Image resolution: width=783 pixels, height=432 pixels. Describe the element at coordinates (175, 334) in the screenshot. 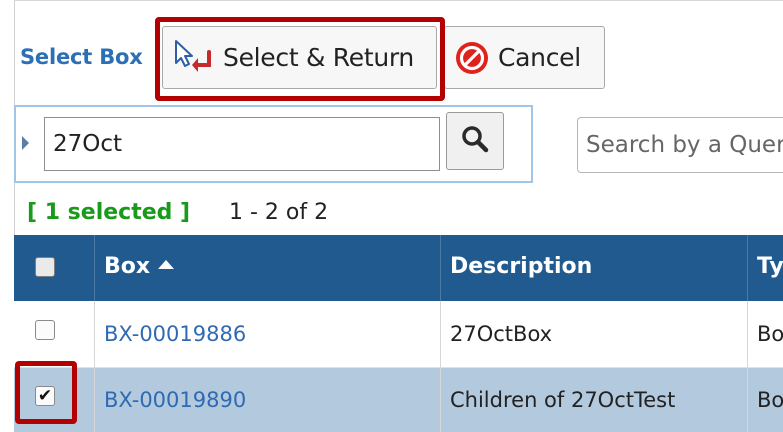

I see `box-link: BX-00019886` at that location.